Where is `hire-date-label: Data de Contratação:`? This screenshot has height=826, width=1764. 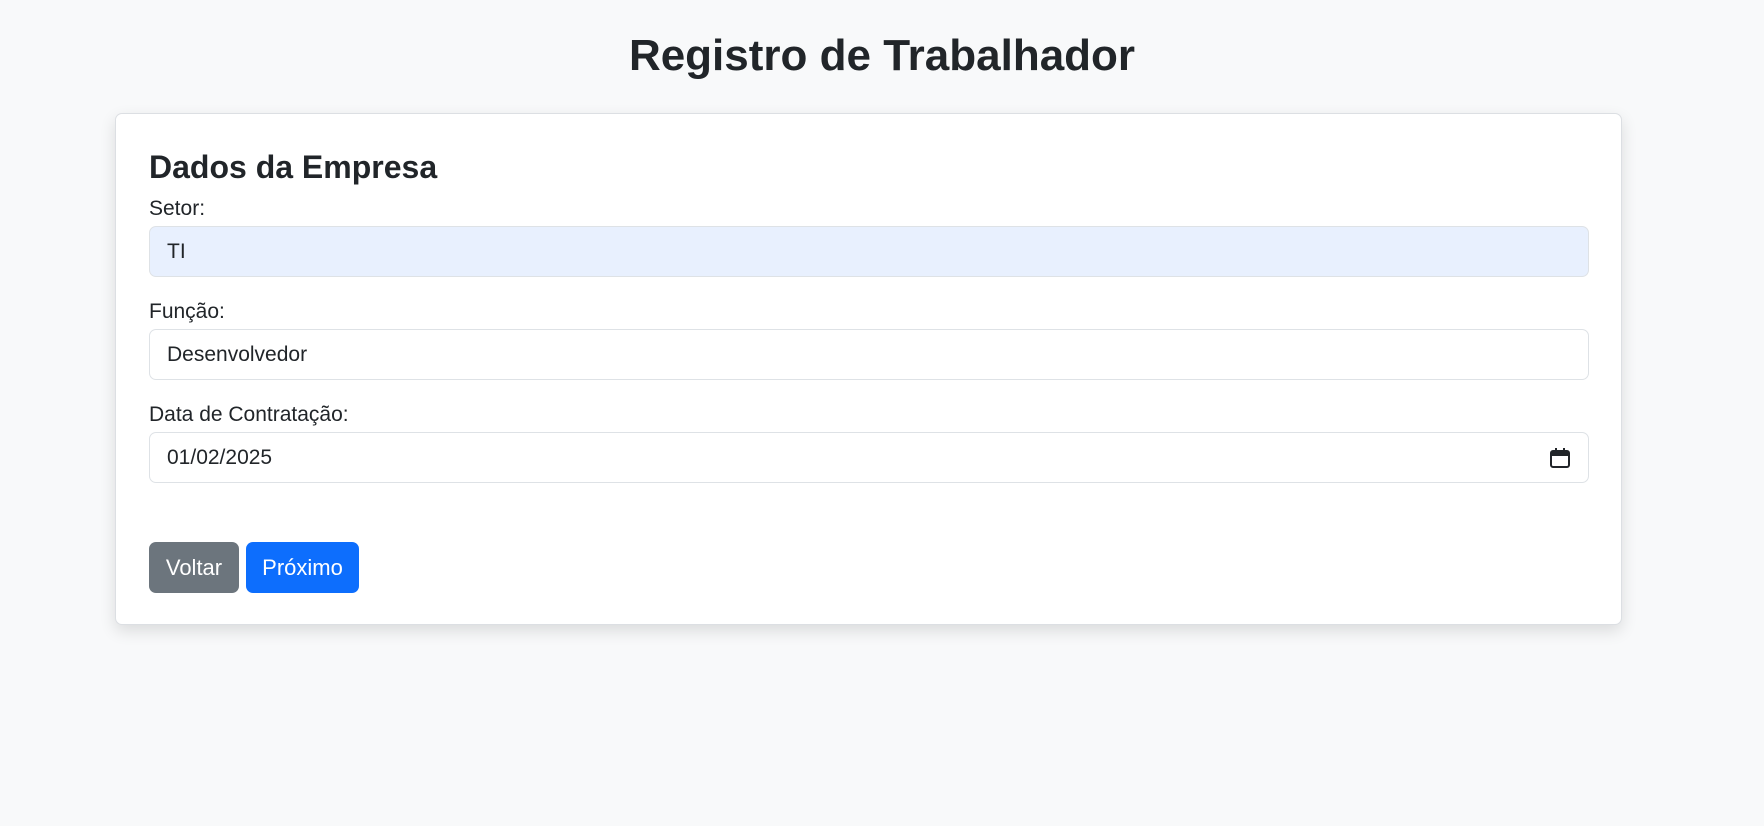
hire-date-label: Data de Contratação: is located at coordinates (249, 414).